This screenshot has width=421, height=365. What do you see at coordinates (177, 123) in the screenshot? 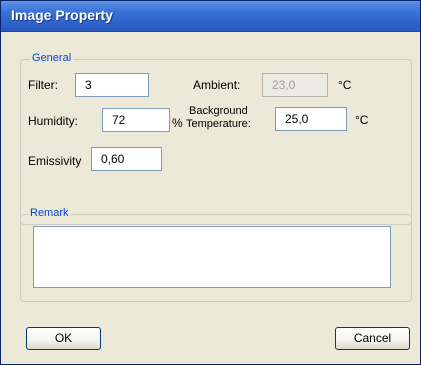
I see `humidity-unit: %` at bounding box center [177, 123].